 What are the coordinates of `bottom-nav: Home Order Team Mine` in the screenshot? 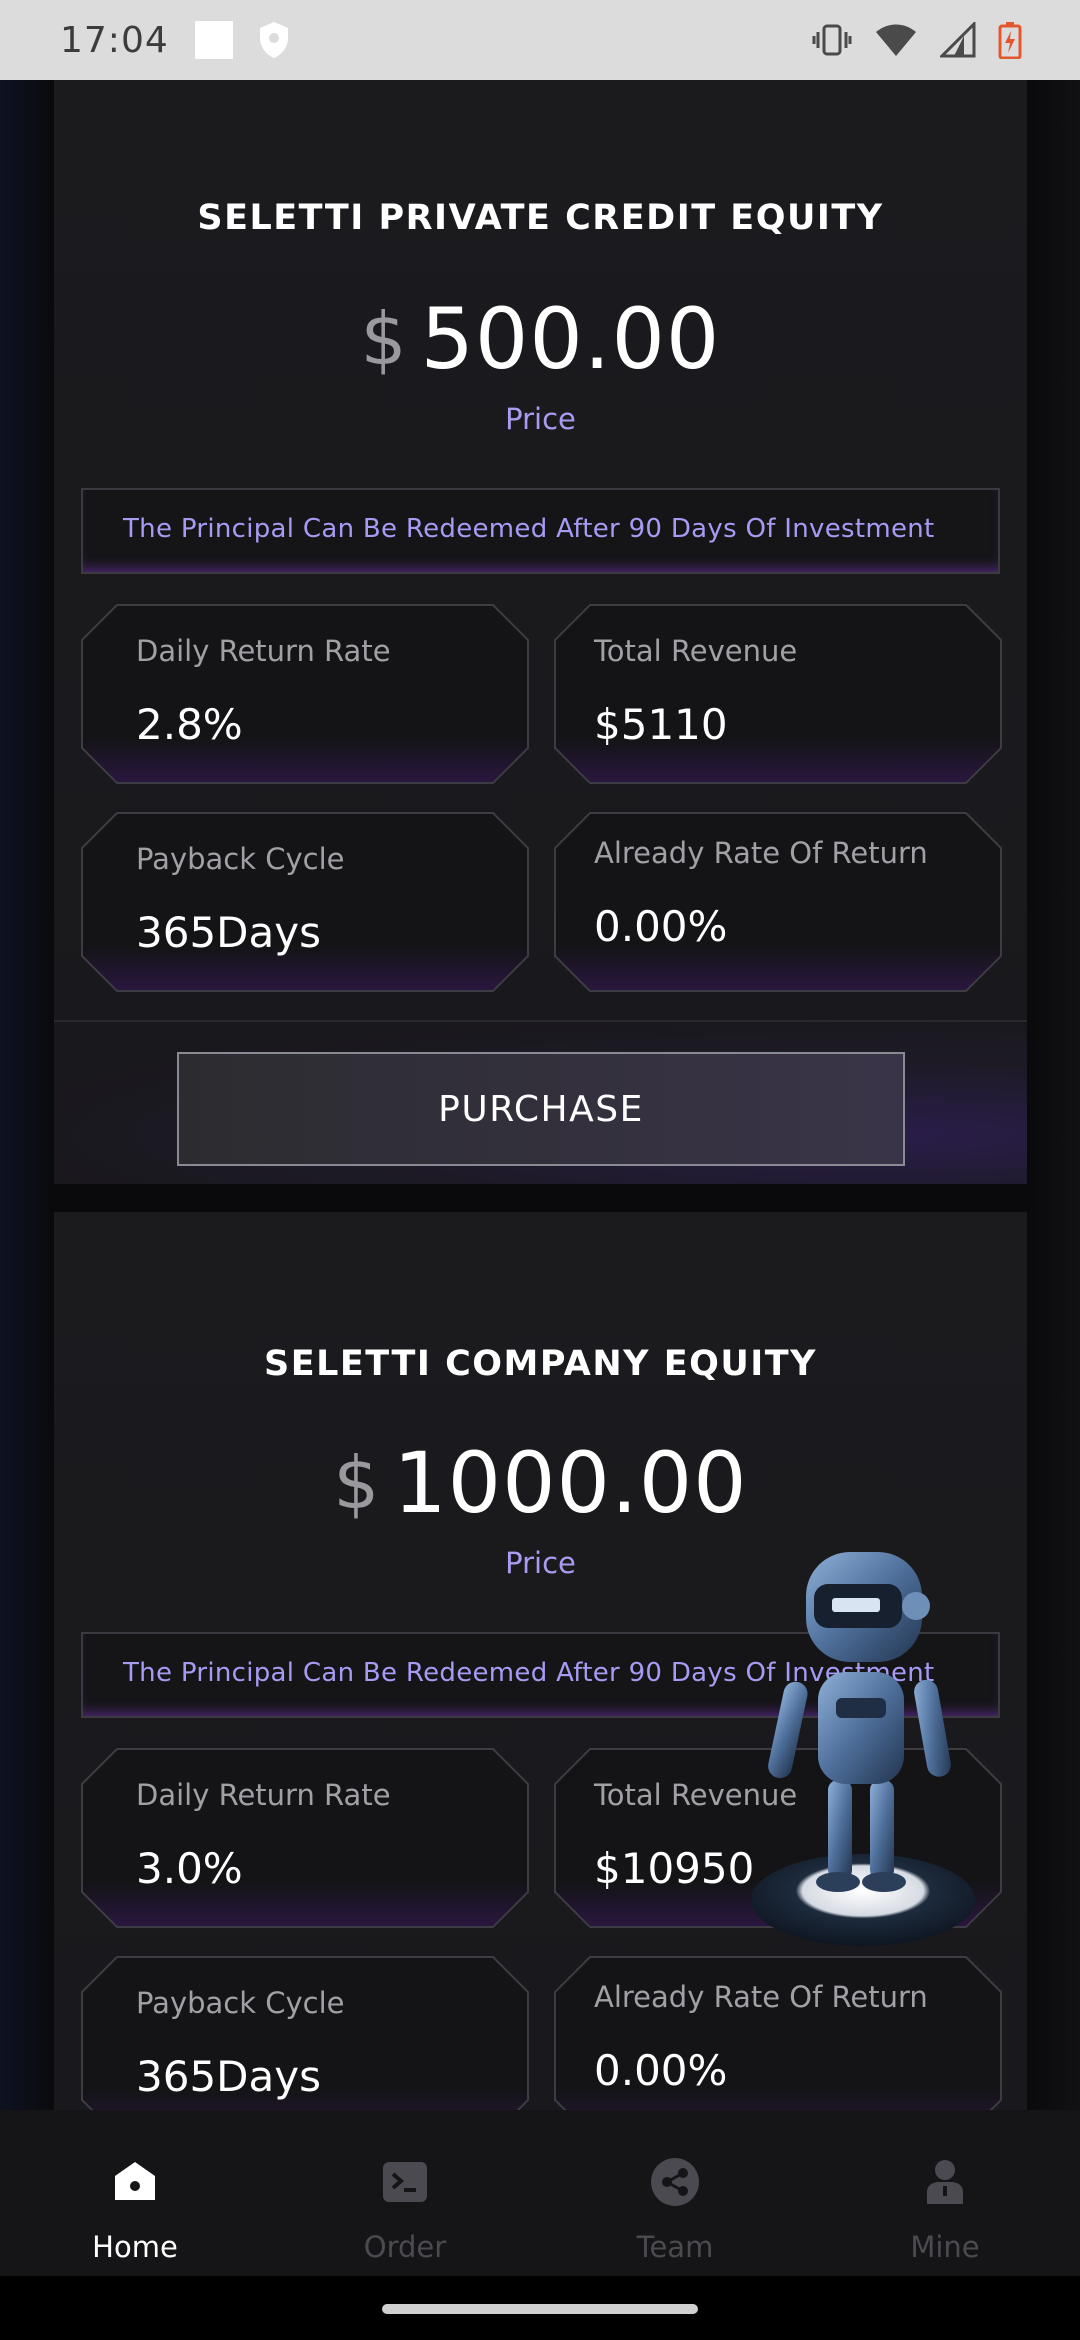 It's located at (540, 2193).